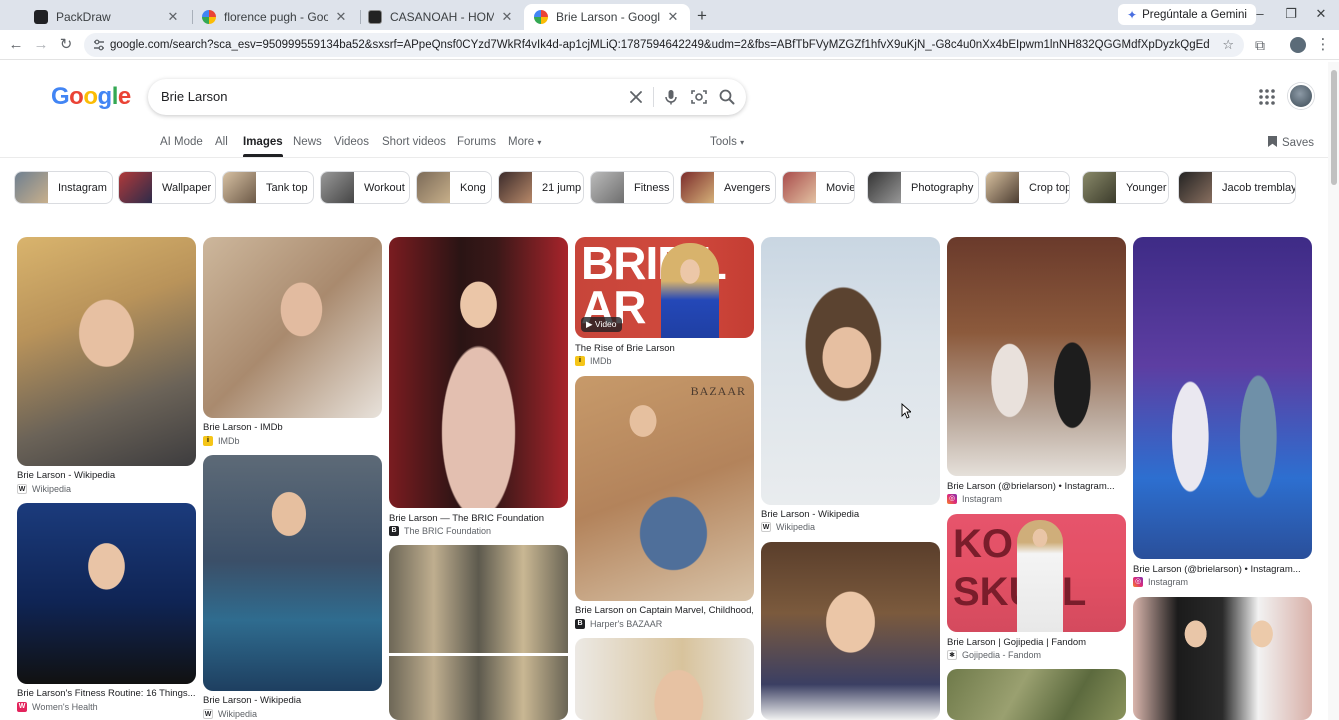  What do you see at coordinates (671, 97) in the screenshot?
I see `microphone-icon` at bounding box center [671, 97].